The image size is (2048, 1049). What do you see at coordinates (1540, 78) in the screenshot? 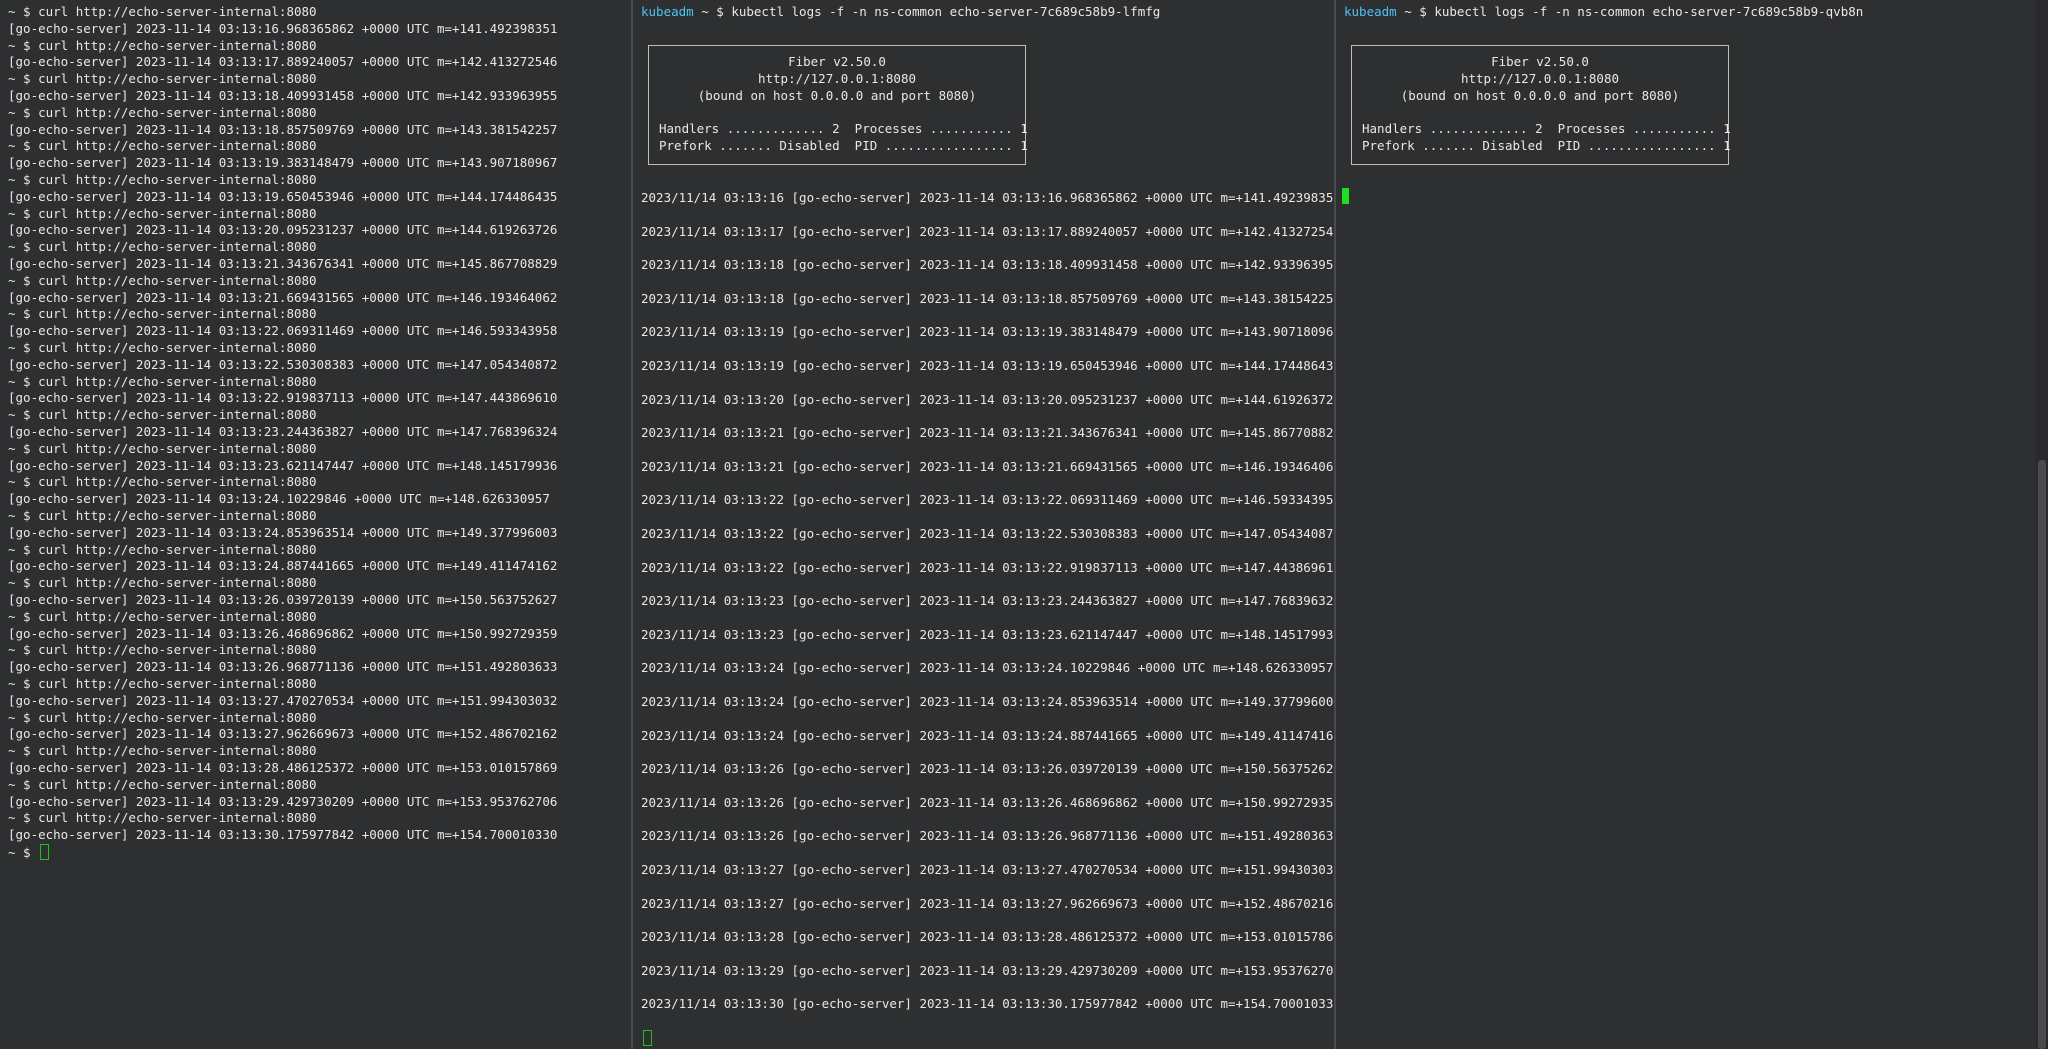
I see `banner-url: http://127.0.0.1:8080` at bounding box center [1540, 78].